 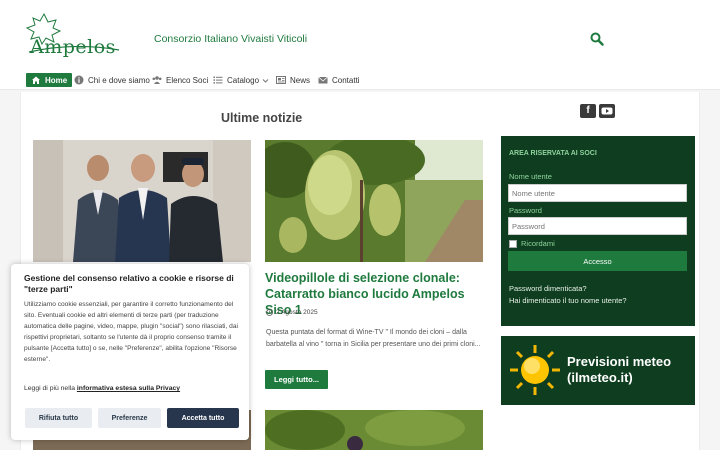 I want to click on logo-text: Ampelos, so click(x=73, y=47).